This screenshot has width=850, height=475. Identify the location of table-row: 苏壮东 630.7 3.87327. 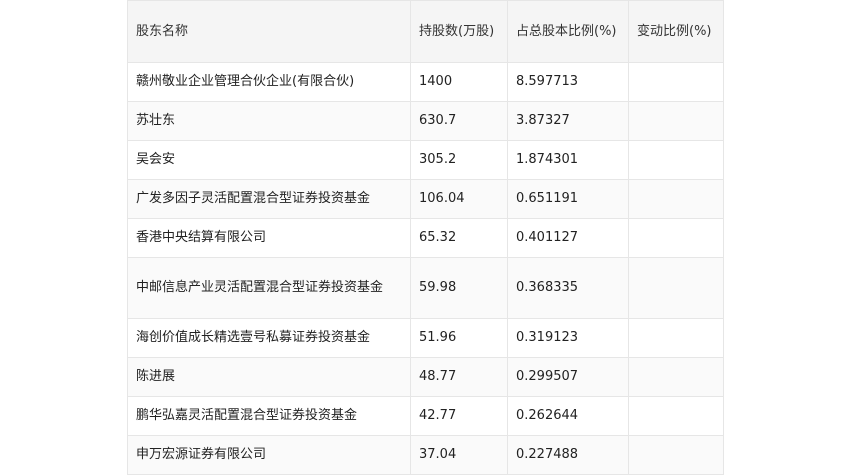
(425, 121).